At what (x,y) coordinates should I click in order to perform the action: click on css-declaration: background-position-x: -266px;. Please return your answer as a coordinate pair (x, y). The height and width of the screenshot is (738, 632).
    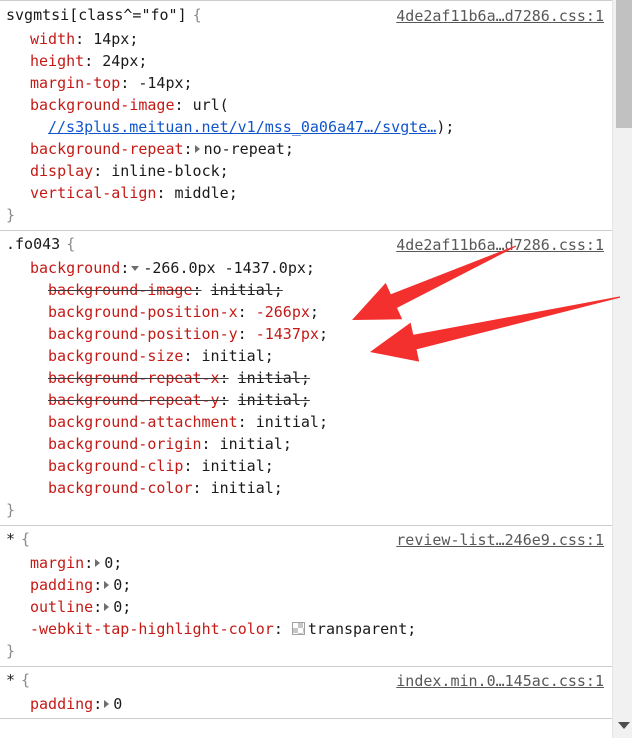
    Looking at the image, I should click on (306, 312).